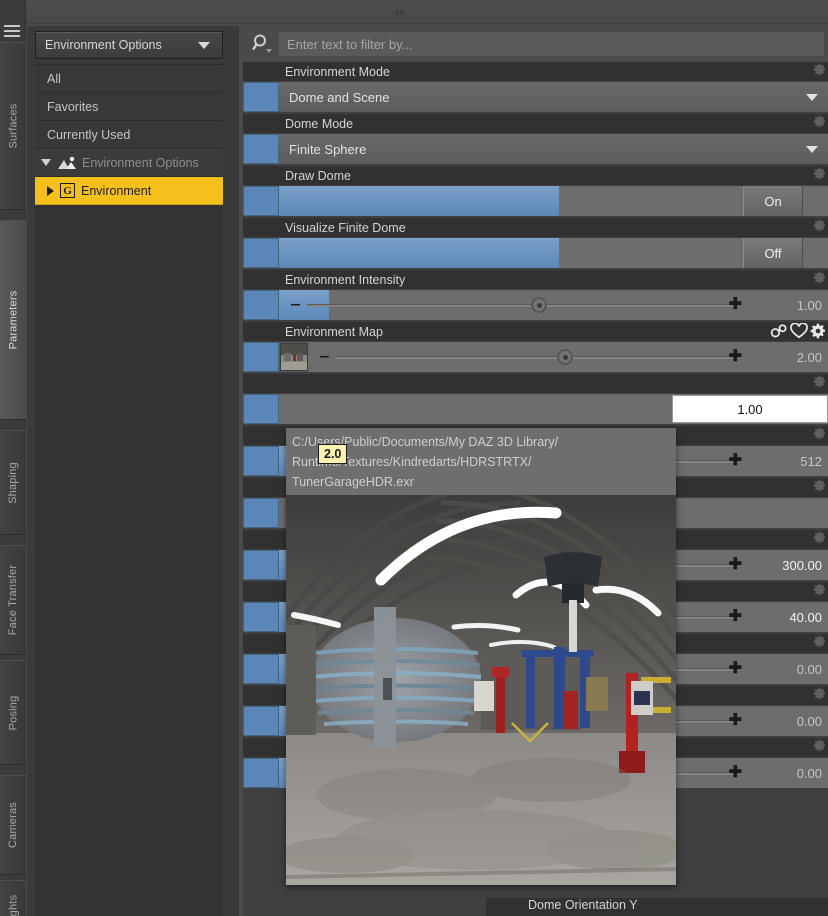 This screenshot has width=828, height=916. What do you see at coordinates (50, 190) in the screenshot?
I see `chevron-right-icon` at bounding box center [50, 190].